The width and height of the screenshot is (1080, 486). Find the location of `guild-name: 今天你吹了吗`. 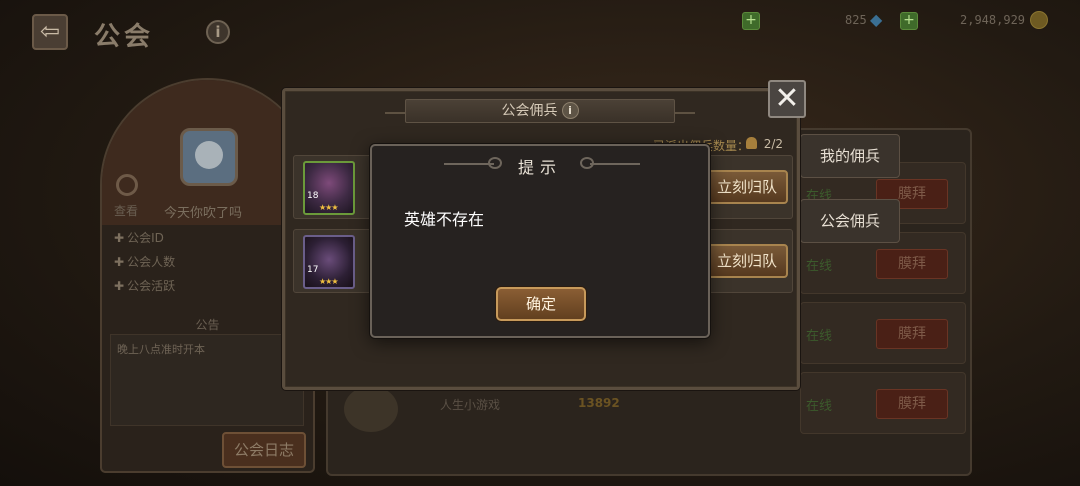

guild-name: 今天你吹了吗 is located at coordinates (203, 213).